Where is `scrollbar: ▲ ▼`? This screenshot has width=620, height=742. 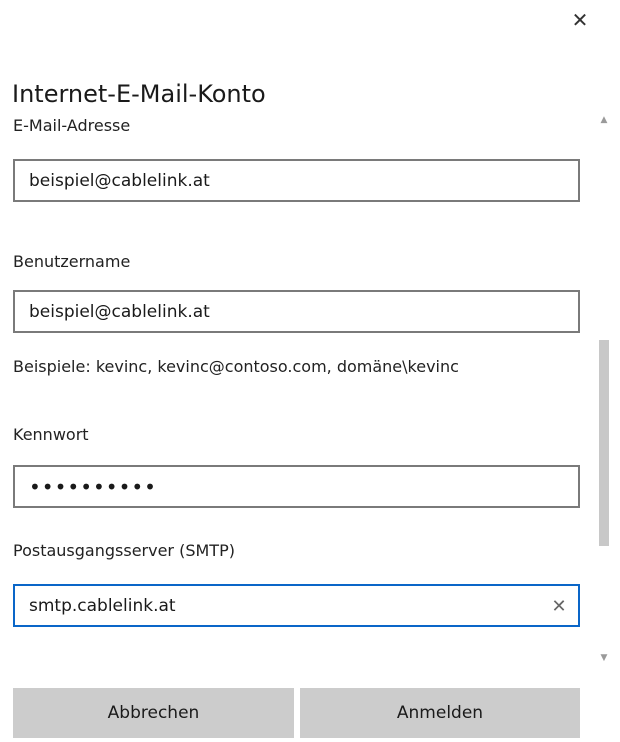
scrollbar: ▲ ▼ is located at coordinates (604, 390).